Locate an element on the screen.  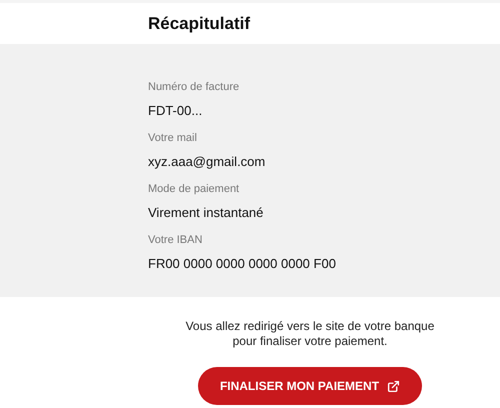
field-value: Virement instantané is located at coordinates (206, 213).